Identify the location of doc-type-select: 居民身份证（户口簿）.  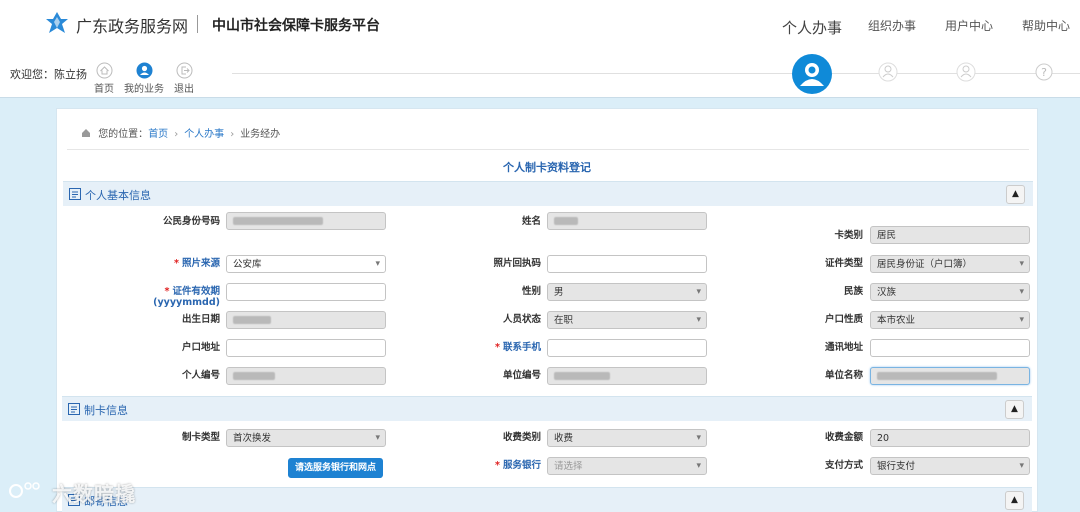
(950, 264).